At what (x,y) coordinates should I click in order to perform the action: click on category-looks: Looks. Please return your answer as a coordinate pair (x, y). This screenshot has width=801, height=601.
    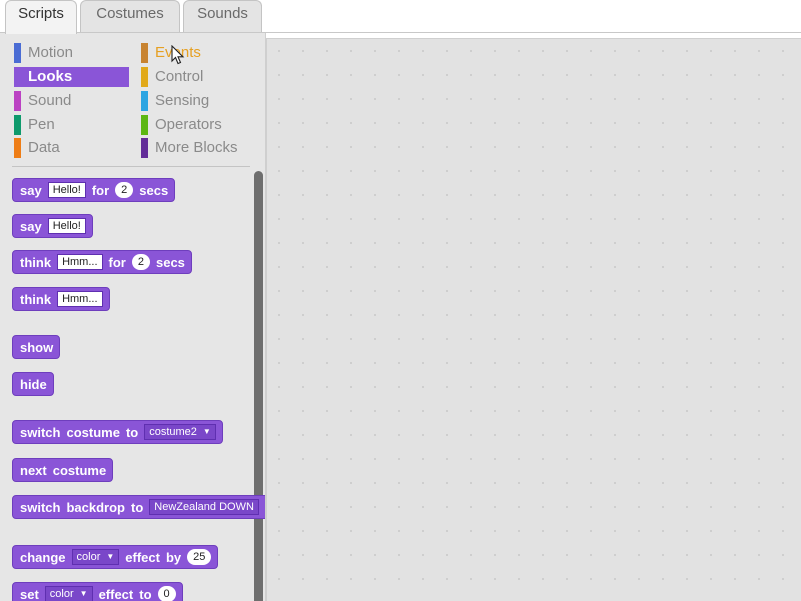
    Looking at the image, I should click on (71, 77).